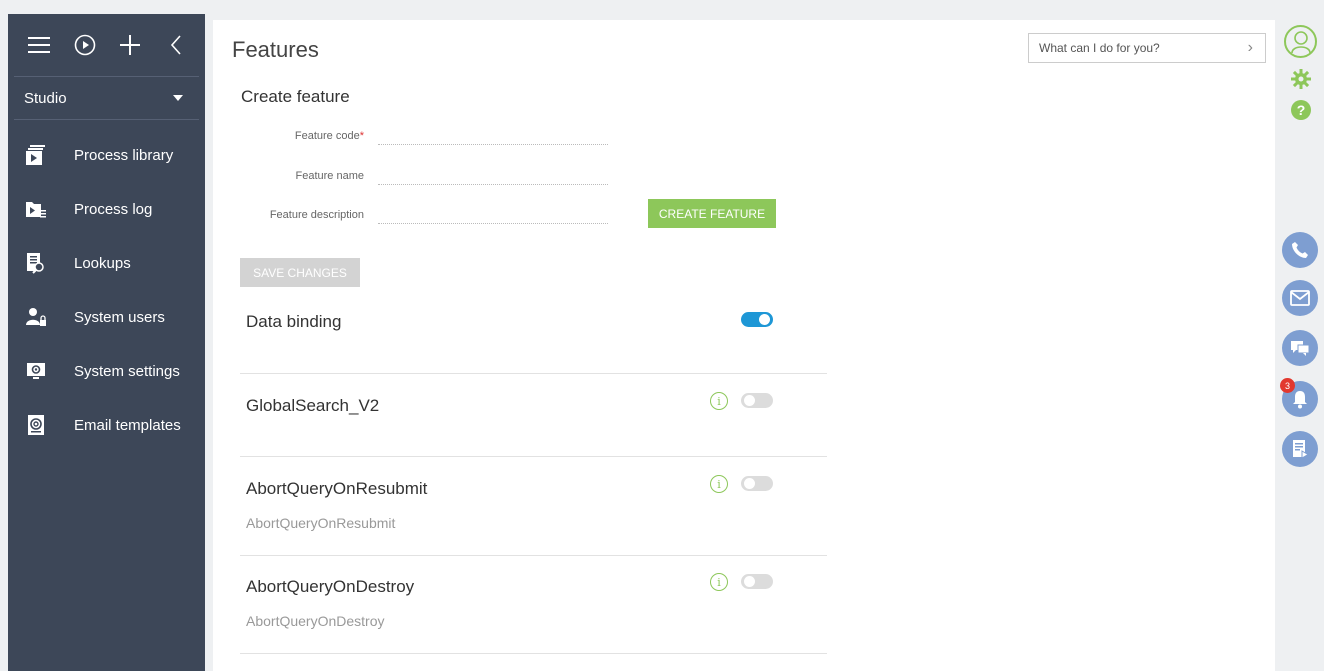 The image size is (1324, 671). I want to click on feature-name: GlobalSearch_V2, so click(313, 405).